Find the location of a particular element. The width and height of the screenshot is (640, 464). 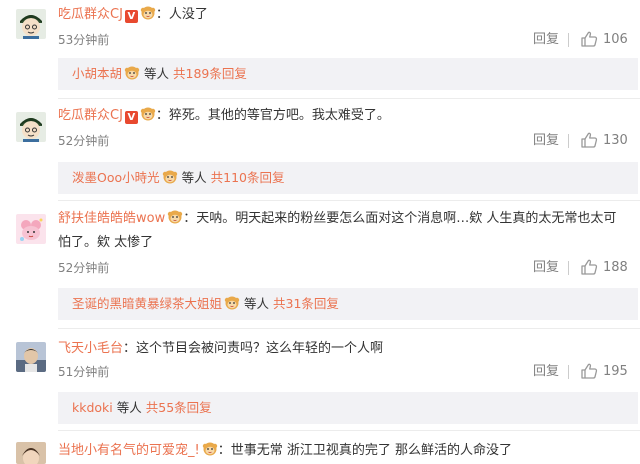

reply-count-link: 共31条回复 is located at coordinates (306, 303).